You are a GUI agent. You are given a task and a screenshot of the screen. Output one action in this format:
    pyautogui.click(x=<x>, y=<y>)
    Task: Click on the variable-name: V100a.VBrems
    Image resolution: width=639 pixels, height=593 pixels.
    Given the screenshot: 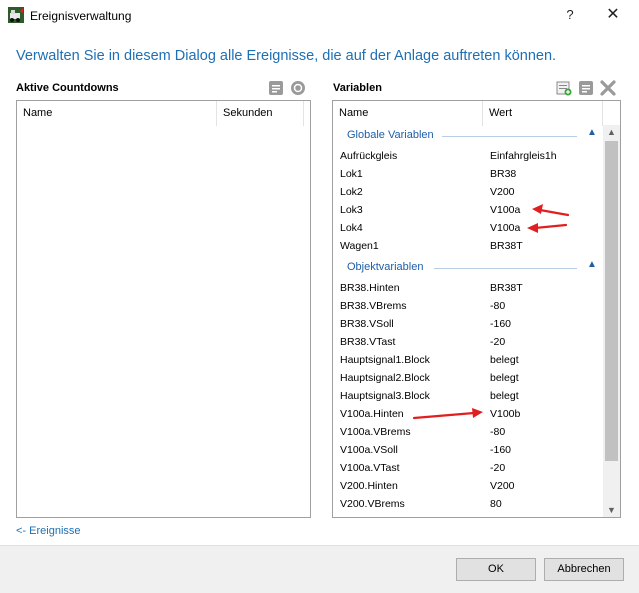 What is the action you would take?
    pyautogui.click(x=375, y=432)
    